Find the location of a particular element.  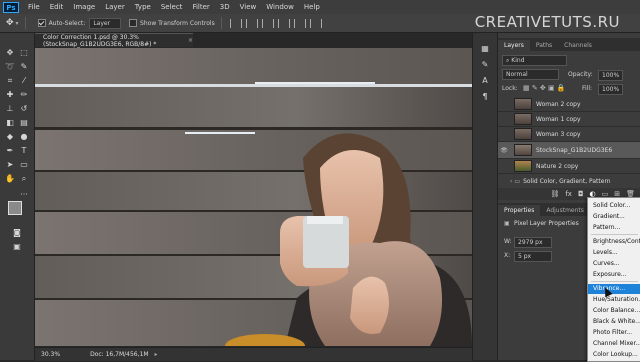

quick-selection-tool-icon: ✎ is located at coordinates (24, 66).